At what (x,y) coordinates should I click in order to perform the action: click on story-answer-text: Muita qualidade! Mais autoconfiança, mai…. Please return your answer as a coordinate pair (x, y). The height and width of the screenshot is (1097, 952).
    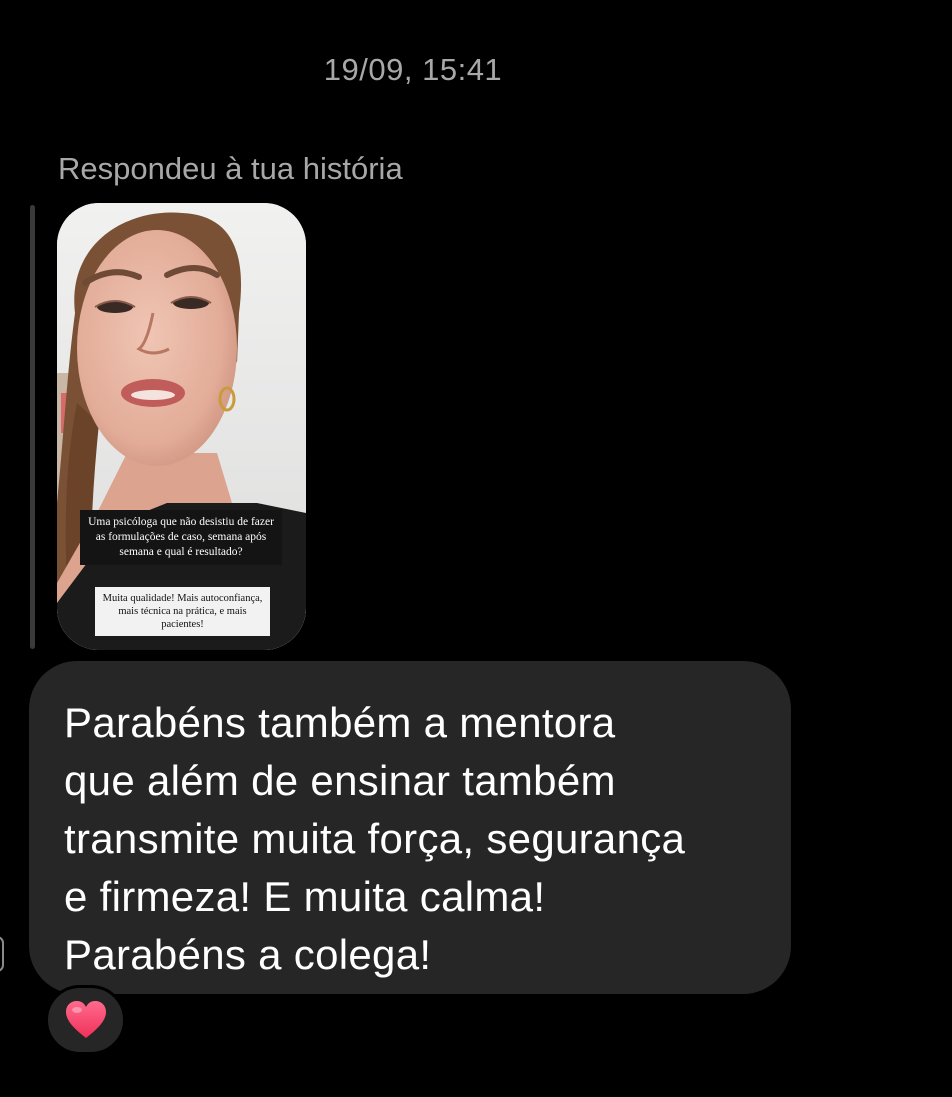
    Looking at the image, I should click on (182, 611).